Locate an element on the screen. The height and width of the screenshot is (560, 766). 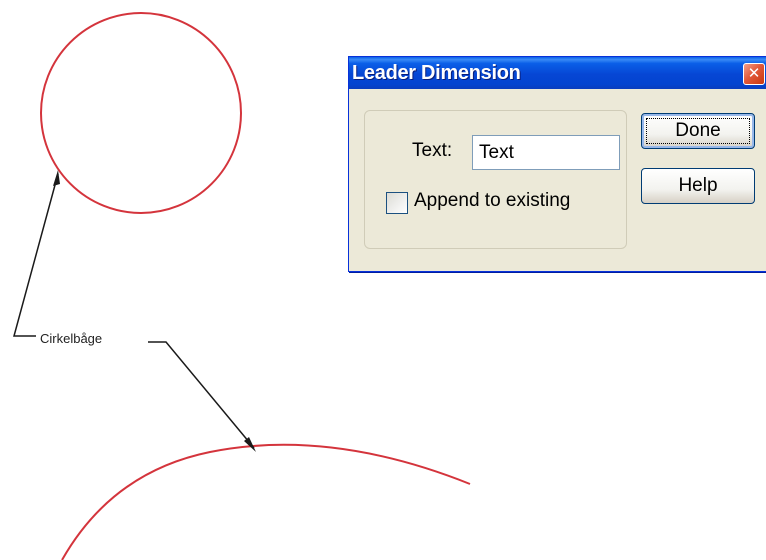
done-button: Done is located at coordinates (698, 131).